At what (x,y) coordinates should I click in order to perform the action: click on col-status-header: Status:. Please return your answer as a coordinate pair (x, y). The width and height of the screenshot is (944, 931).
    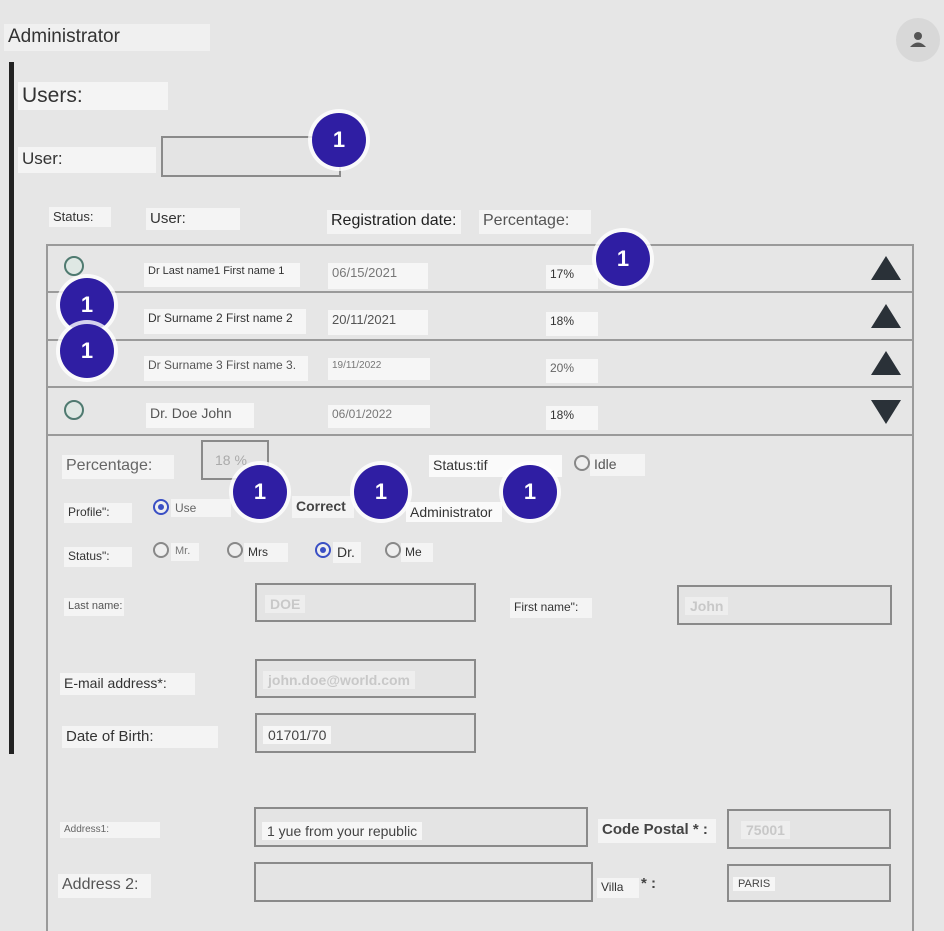
    Looking at the image, I should click on (80, 217).